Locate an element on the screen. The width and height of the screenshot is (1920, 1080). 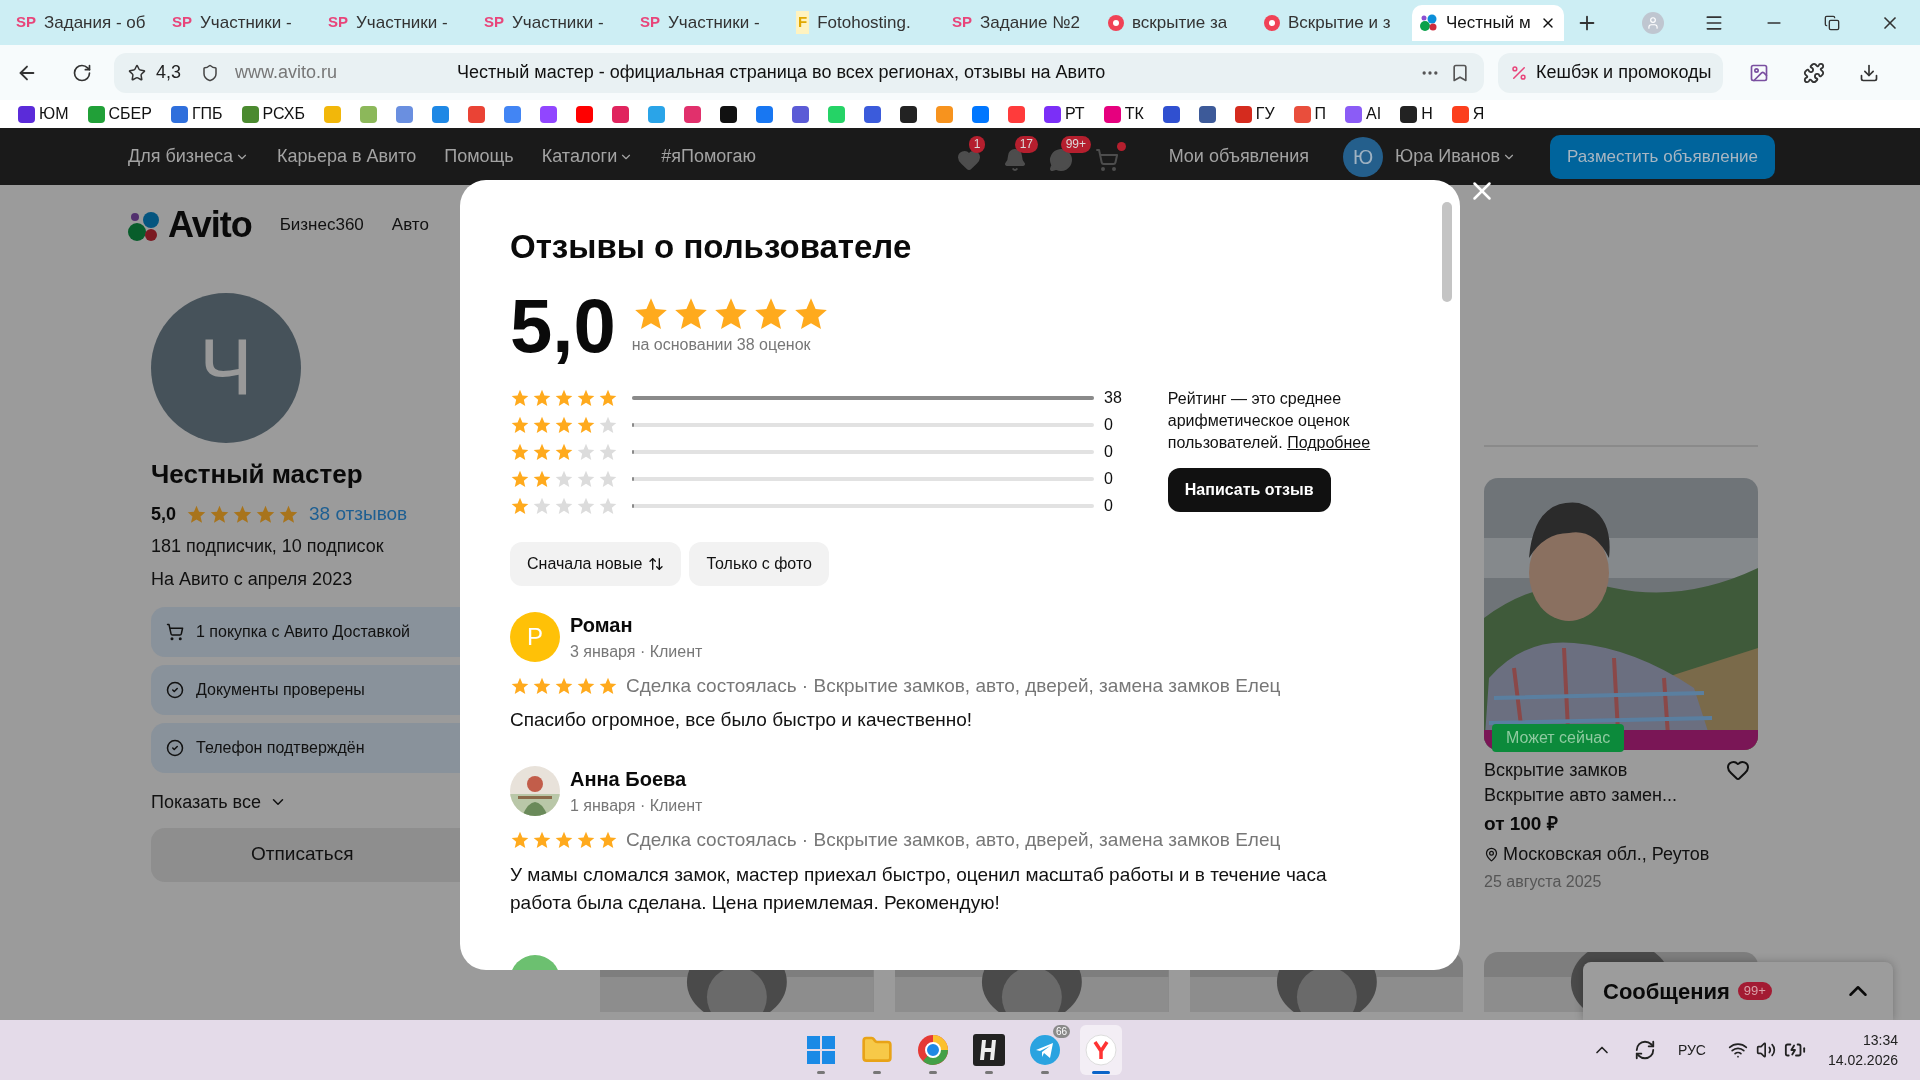
chat-icon is located at coordinates (1060, 159).